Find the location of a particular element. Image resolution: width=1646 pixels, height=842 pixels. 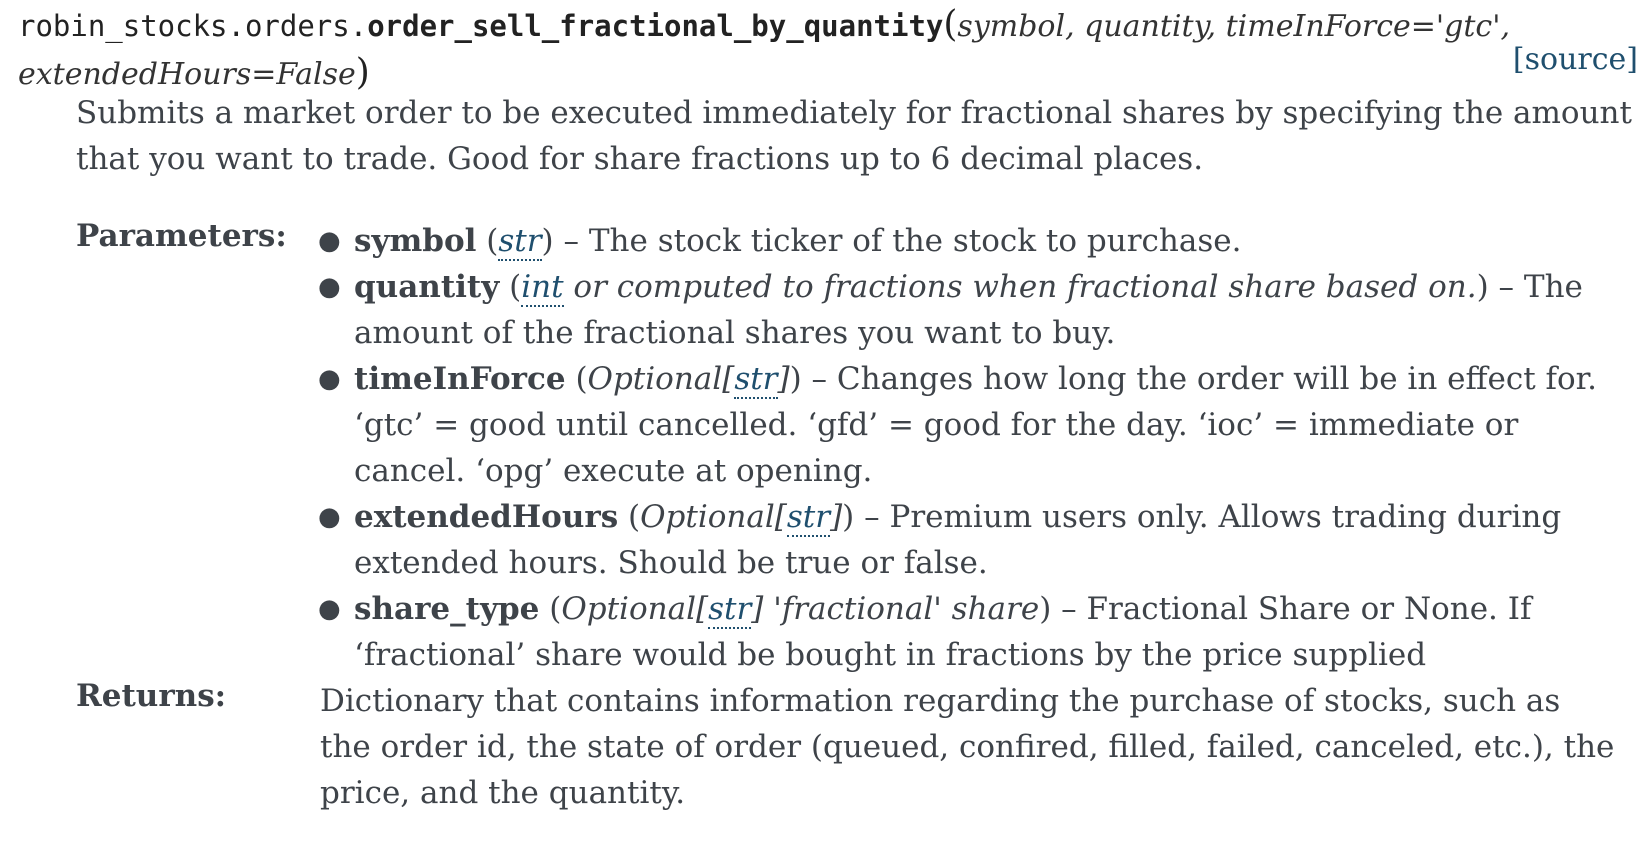

source-link: [source] is located at coordinates (1575, 59).